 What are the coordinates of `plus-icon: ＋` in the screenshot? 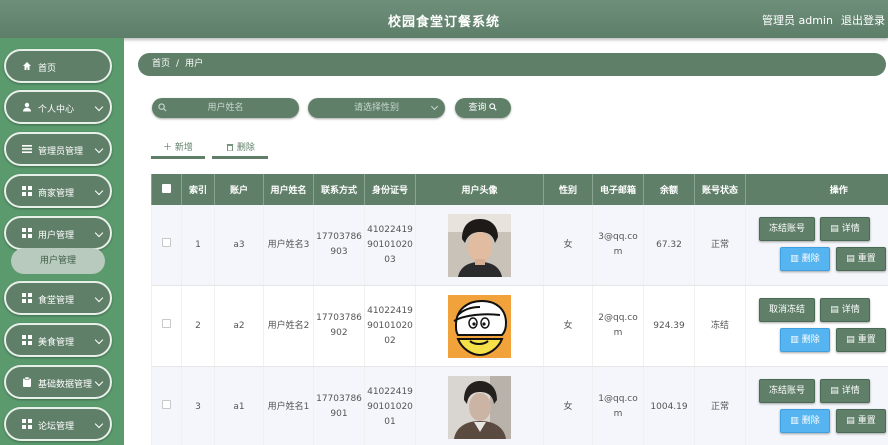 It's located at (168, 148).